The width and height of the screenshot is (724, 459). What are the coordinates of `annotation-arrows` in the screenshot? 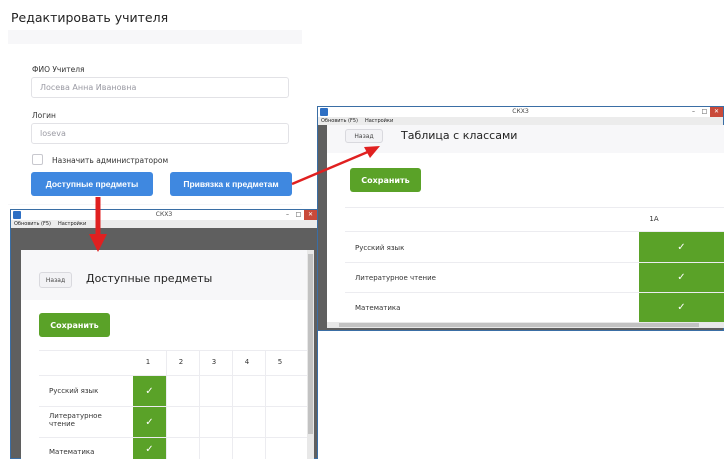 It's located at (234, 199).